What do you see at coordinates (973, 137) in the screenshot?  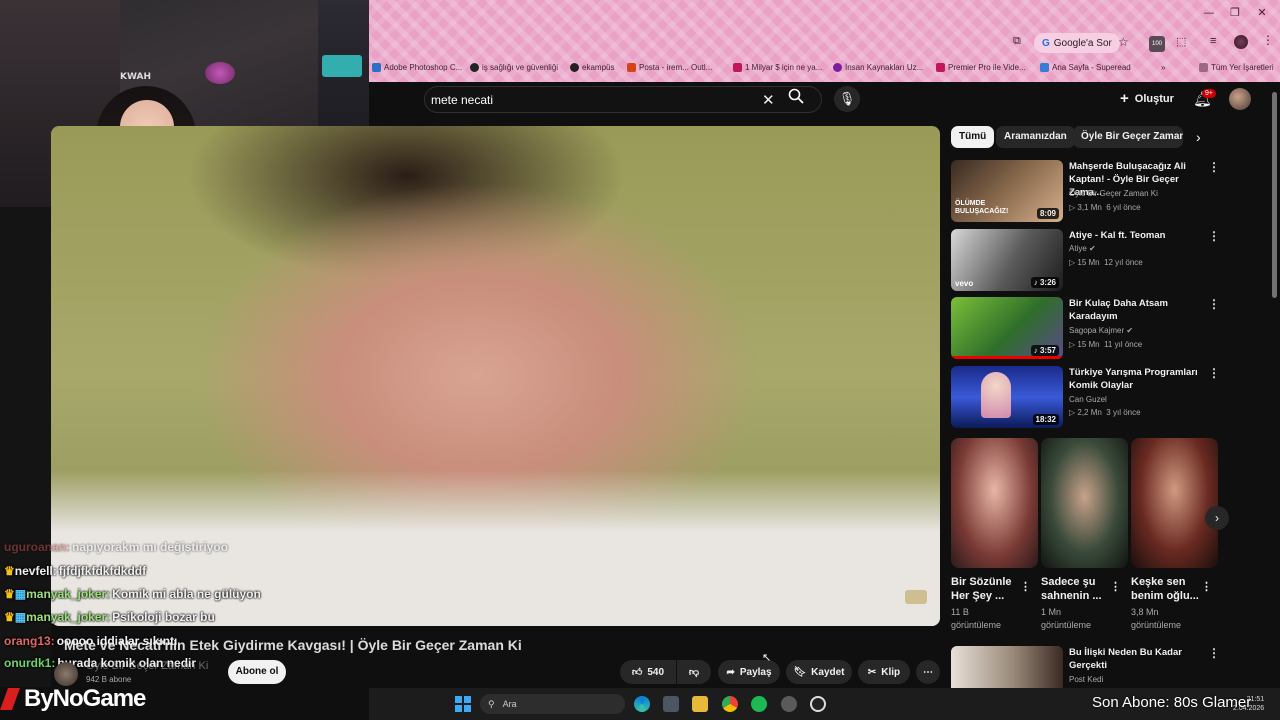 I see `chip-all: Tümü` at bounding box center [973, 137].